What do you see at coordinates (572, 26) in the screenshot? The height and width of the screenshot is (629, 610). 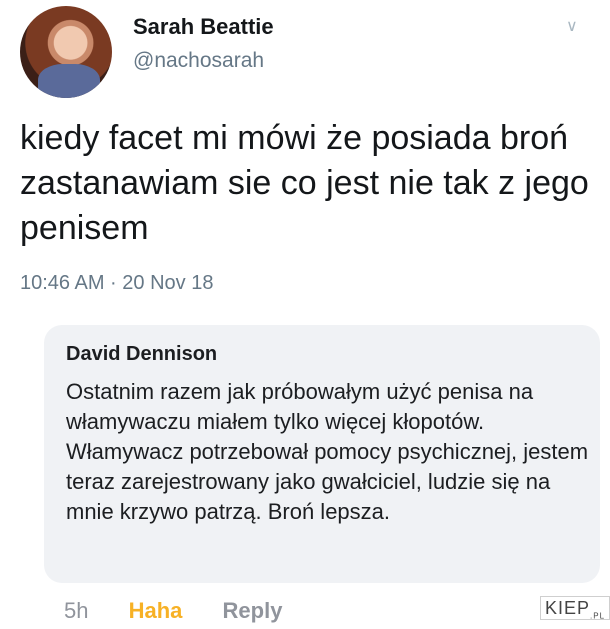 I see `chevron-down-icon: ∨` at bounding box center [572, 26].